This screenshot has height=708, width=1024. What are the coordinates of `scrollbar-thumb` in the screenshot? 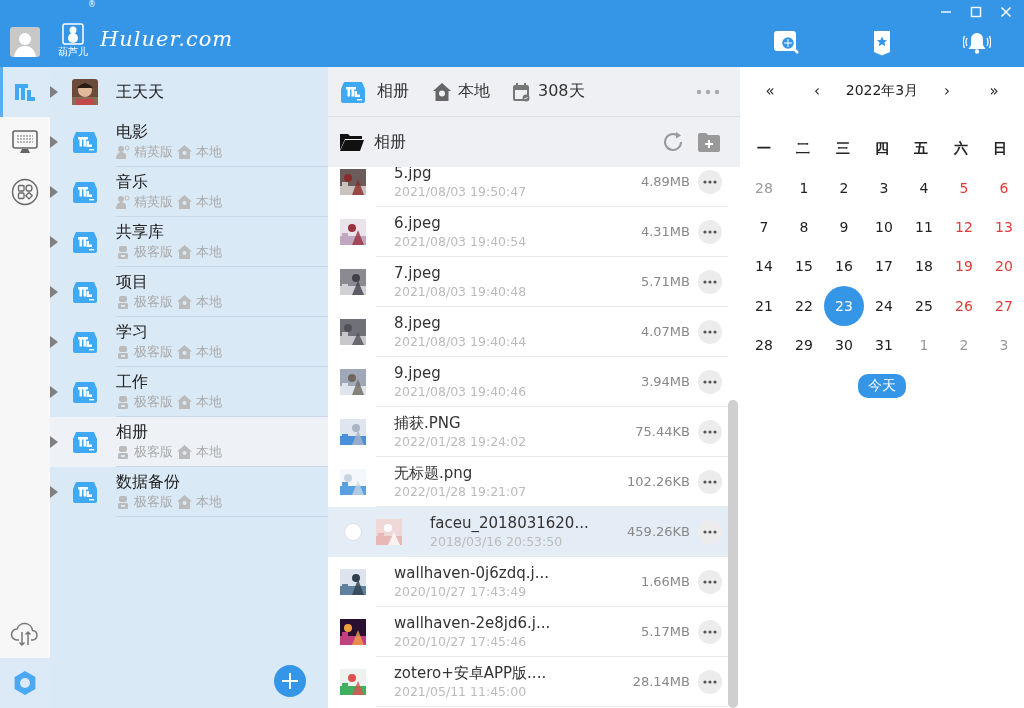 It's located at (733, 554).